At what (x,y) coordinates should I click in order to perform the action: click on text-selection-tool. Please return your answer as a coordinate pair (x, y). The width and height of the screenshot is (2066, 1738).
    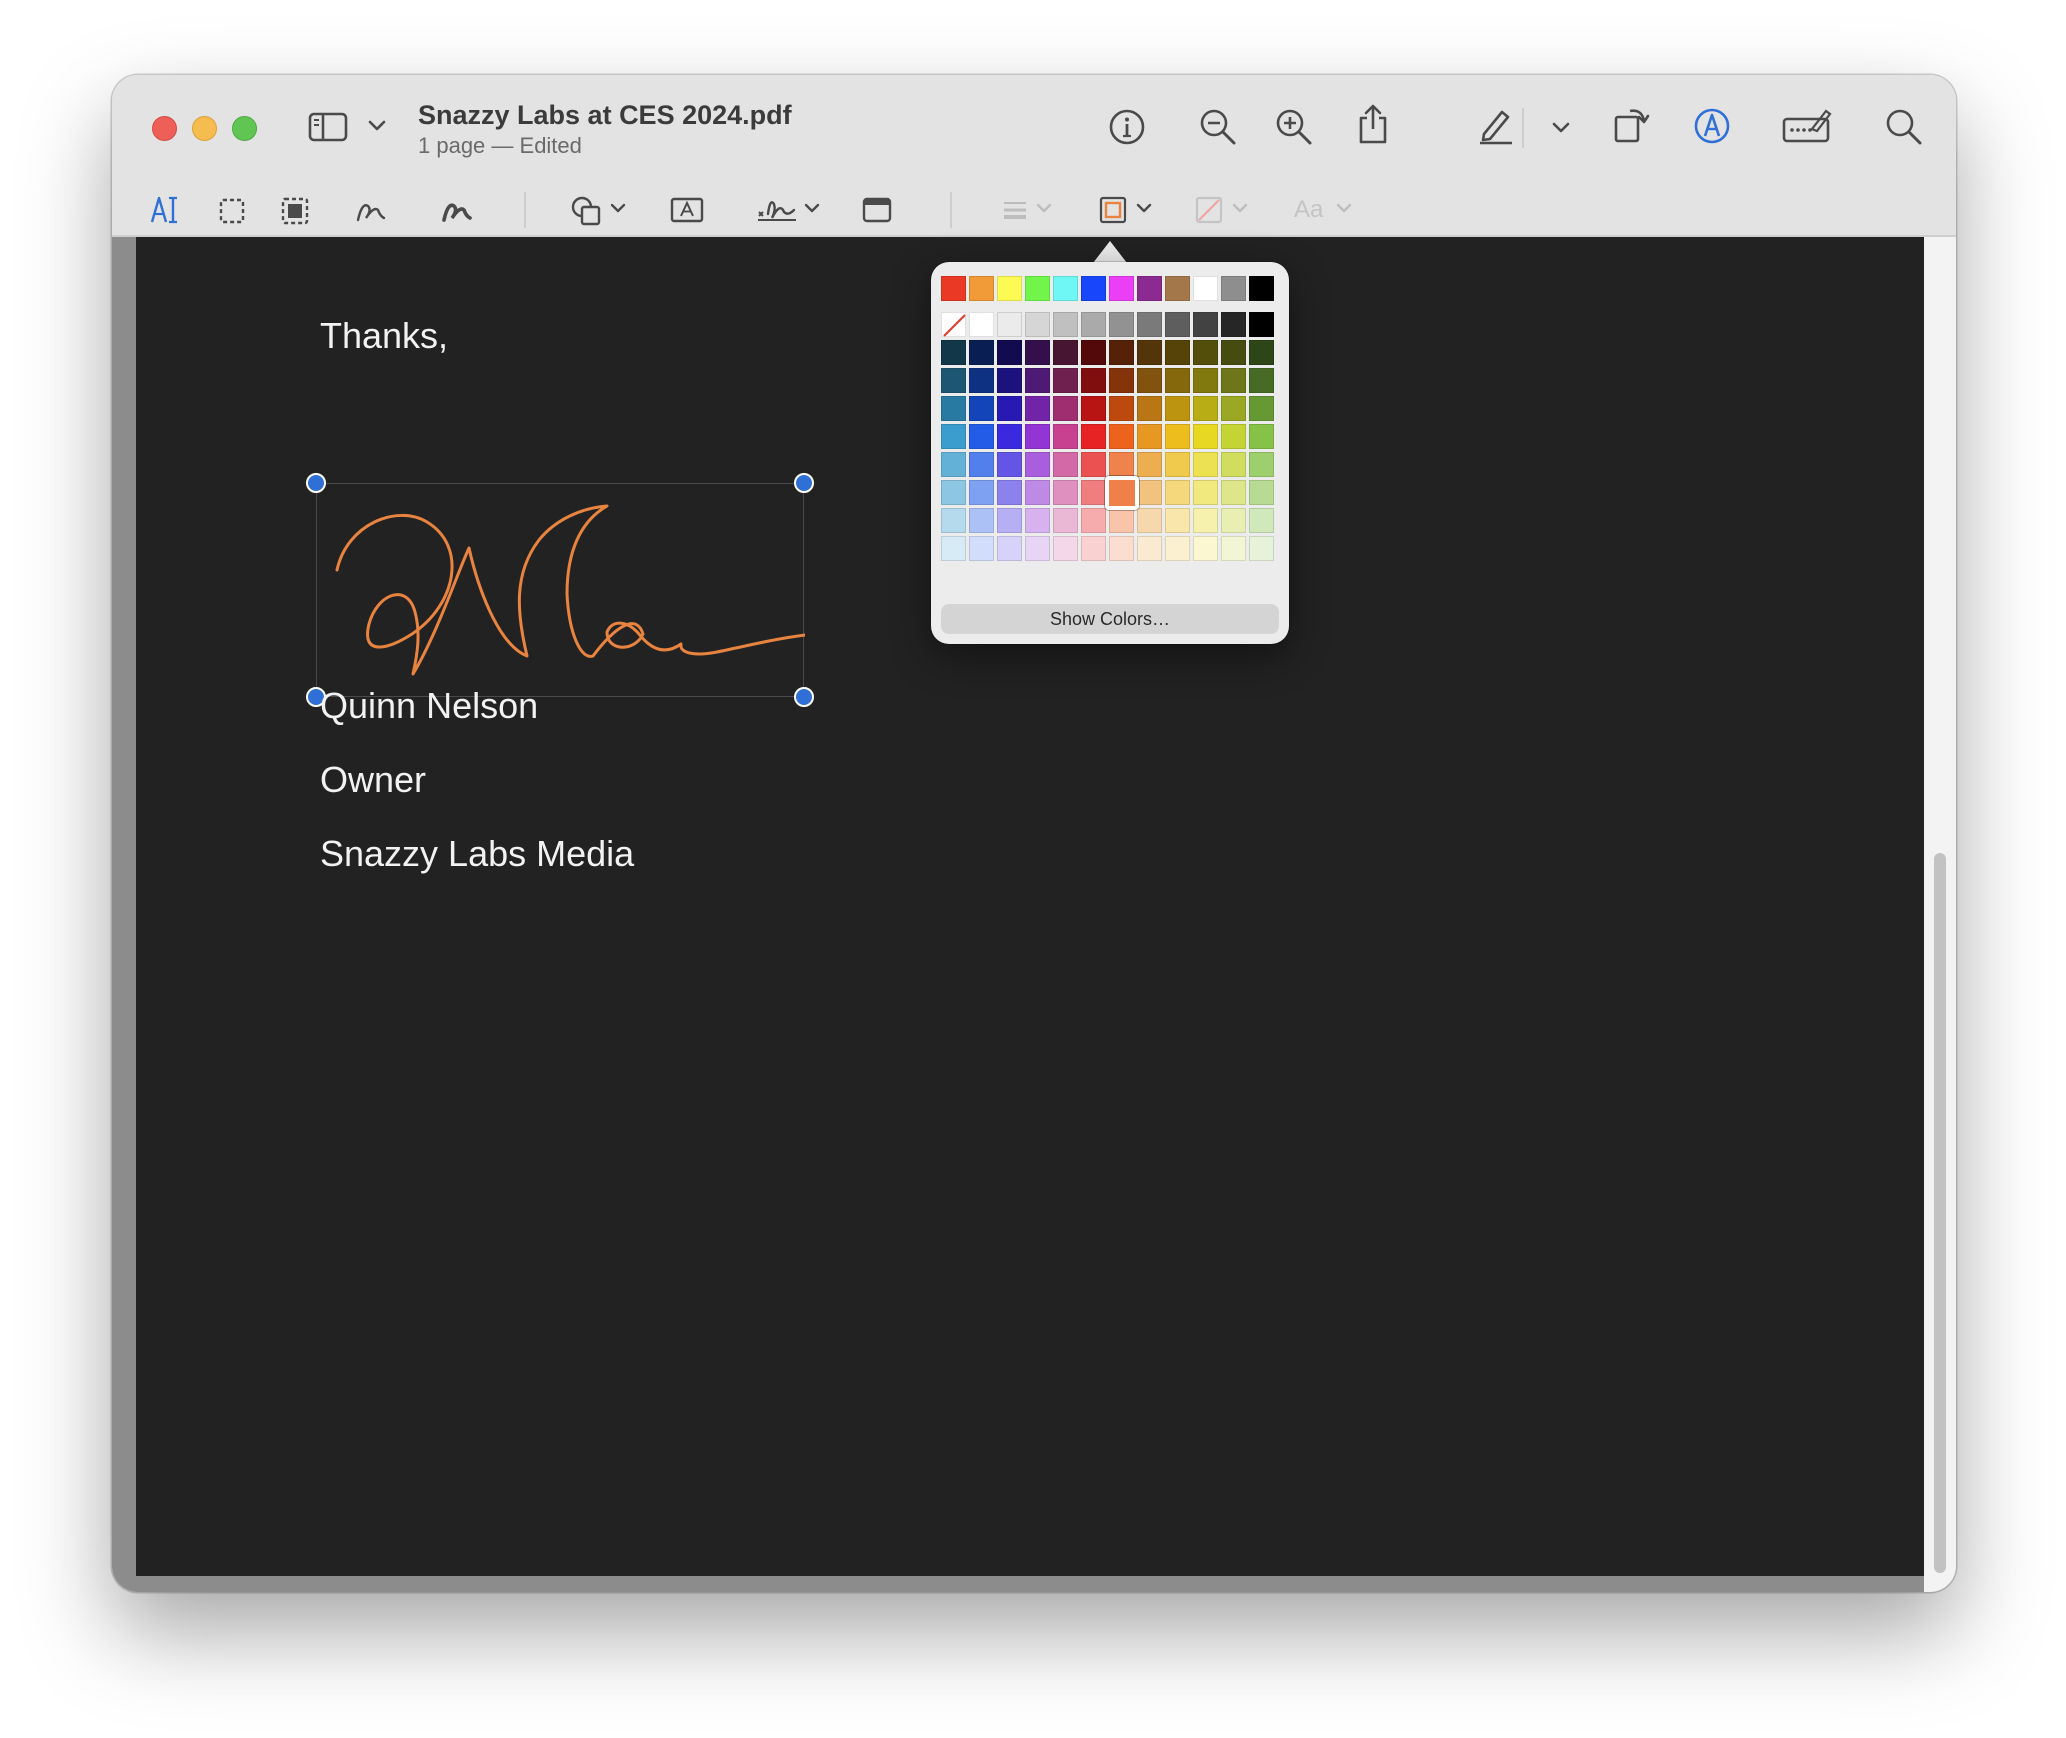
    Looking at the image, I should click on (165, 210).